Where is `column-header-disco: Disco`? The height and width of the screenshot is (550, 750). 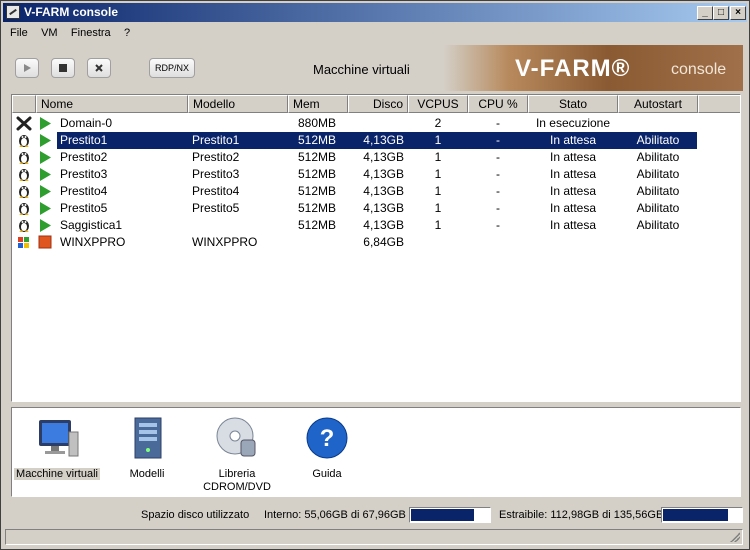
column-header-disco: Disco is located at coordinates (378, 104).